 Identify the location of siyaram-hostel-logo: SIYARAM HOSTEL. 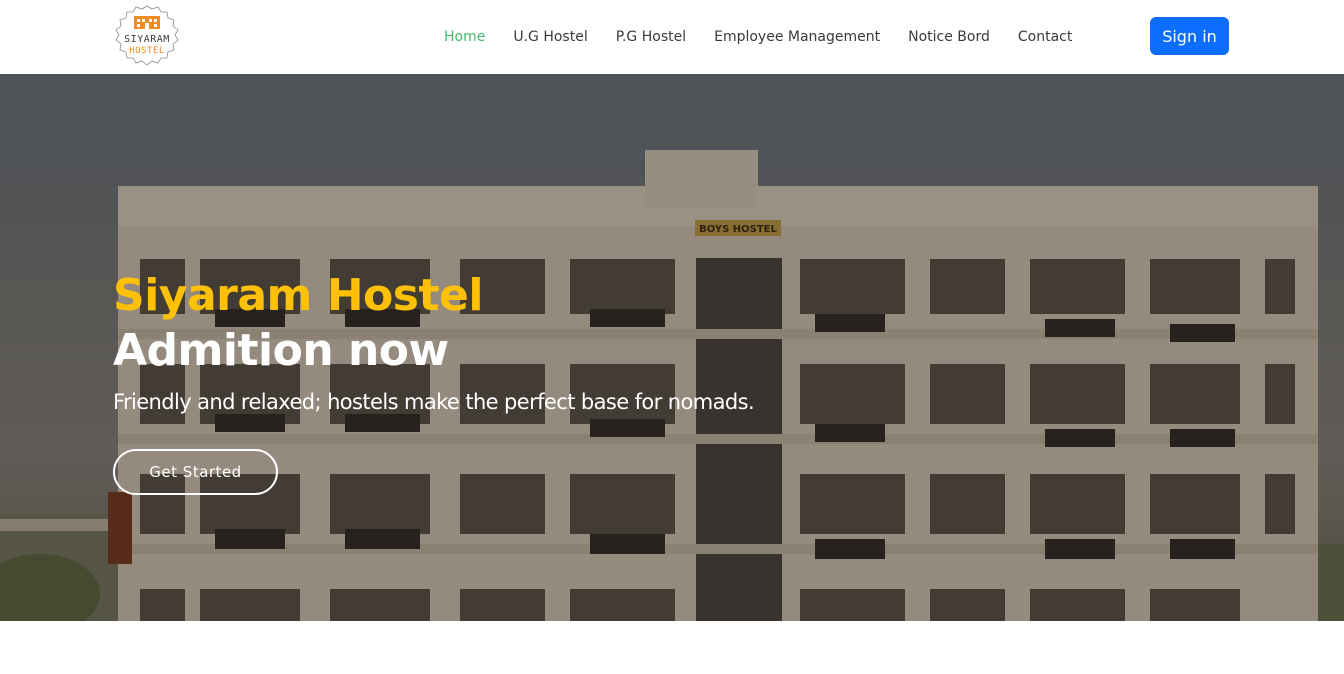
(147, 36).